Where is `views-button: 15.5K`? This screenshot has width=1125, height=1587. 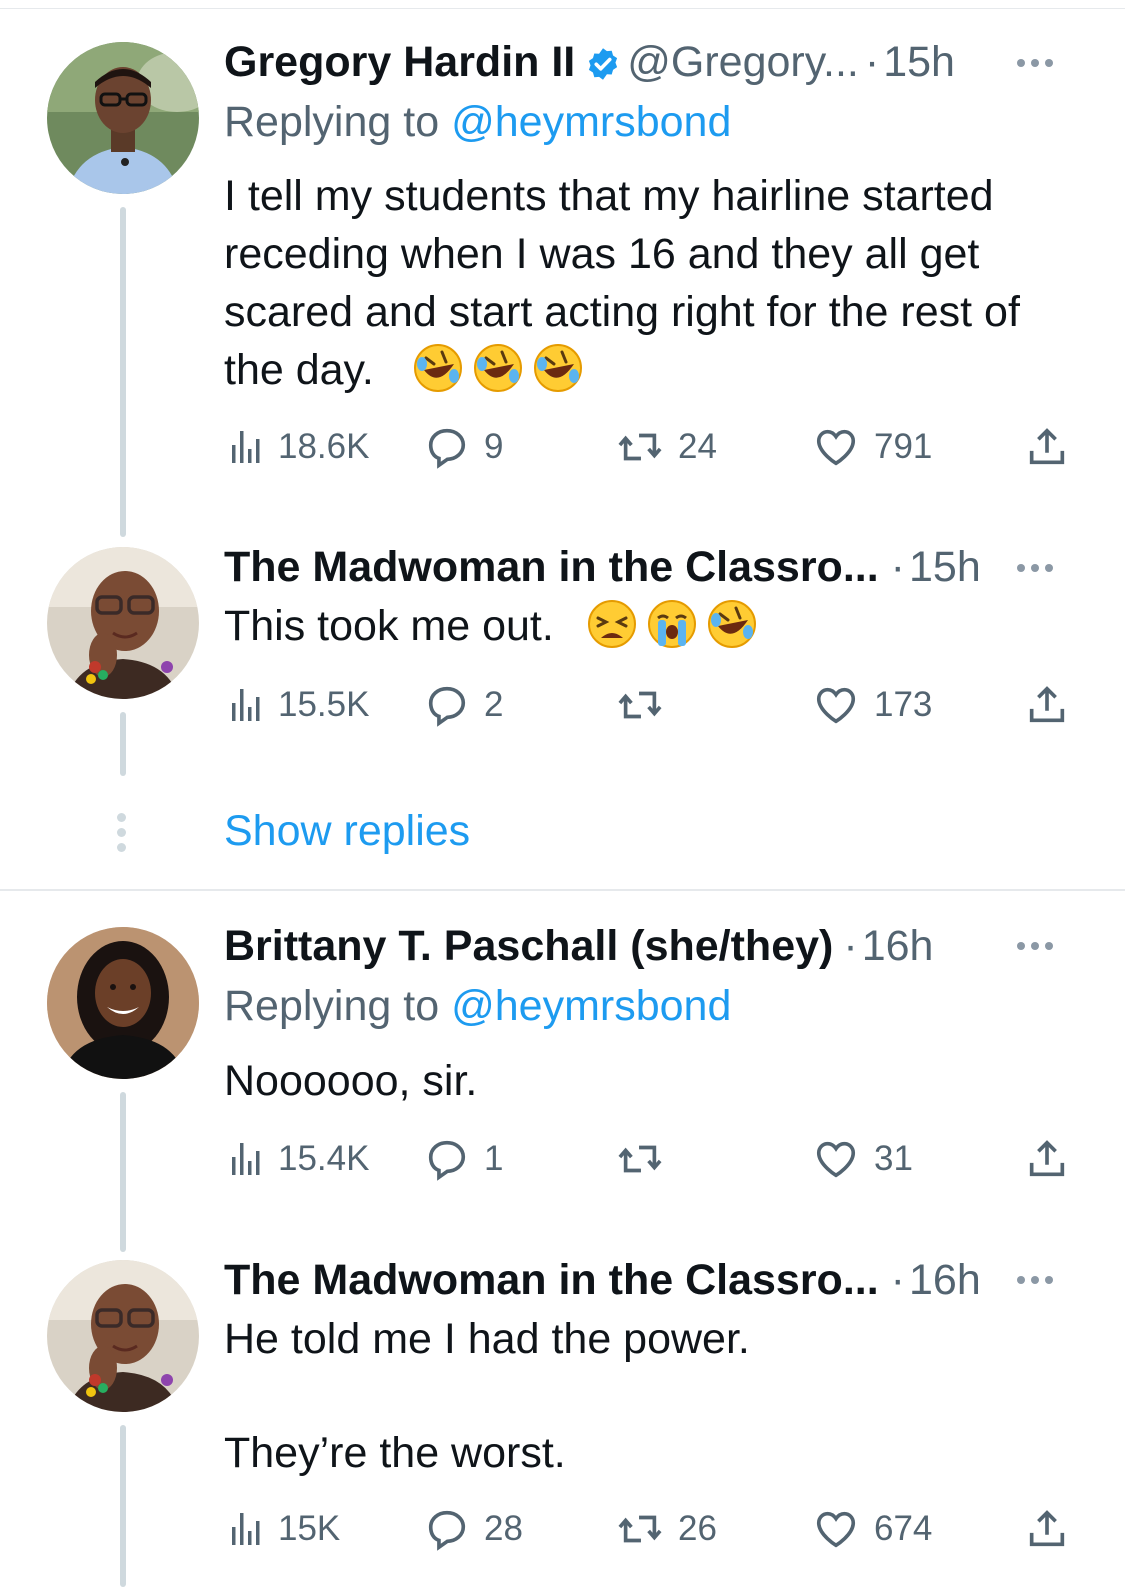
views-button: 15.5K is located at coordinates (296, 705).